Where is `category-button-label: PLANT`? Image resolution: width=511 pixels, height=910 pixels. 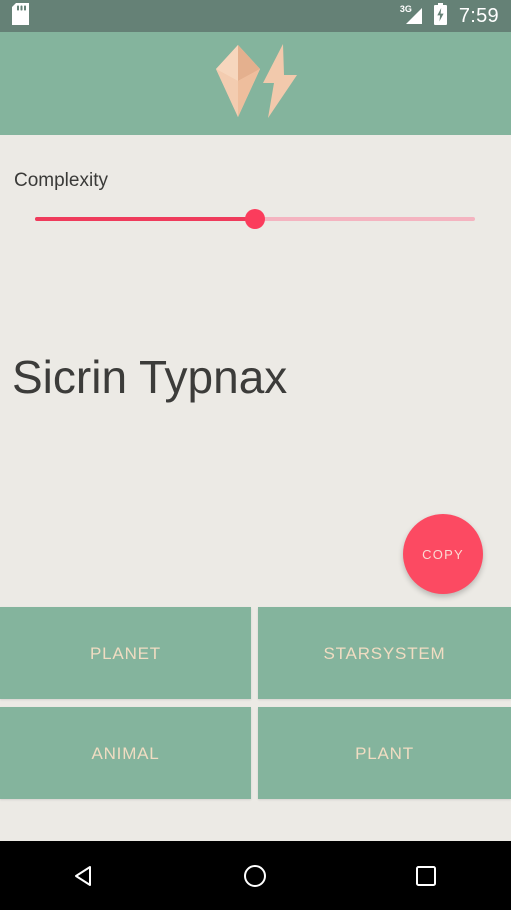
category-button-label: PLANT is located at coordinates (384, 753).